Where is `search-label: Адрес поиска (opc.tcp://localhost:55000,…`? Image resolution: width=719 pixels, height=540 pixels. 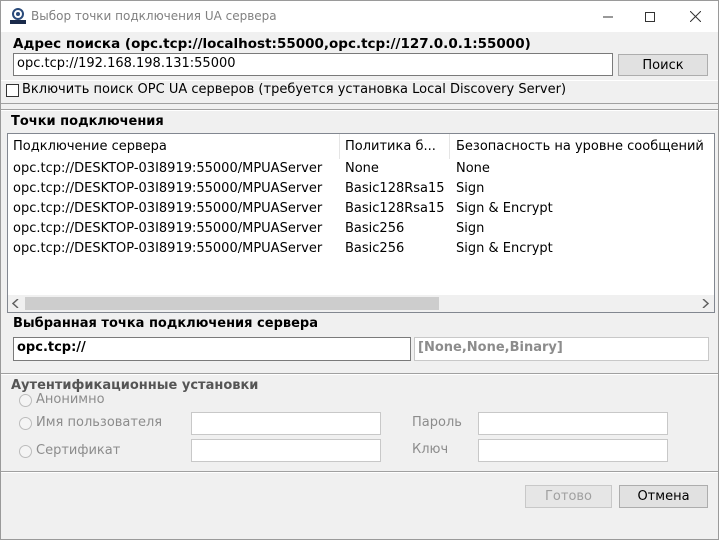
search-label: Адрес поиска (opc.tcp://localhost:55000,… is located at coordinates (272, 44).